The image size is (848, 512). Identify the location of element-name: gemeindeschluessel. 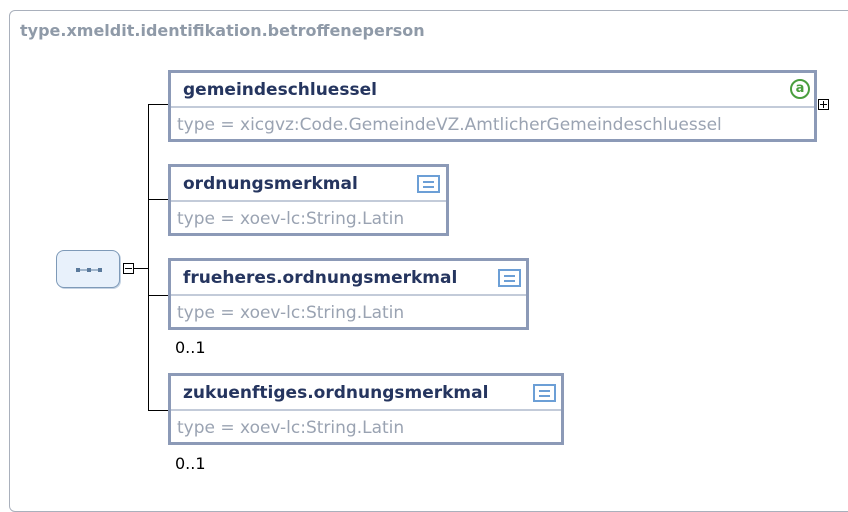
(280, 90).